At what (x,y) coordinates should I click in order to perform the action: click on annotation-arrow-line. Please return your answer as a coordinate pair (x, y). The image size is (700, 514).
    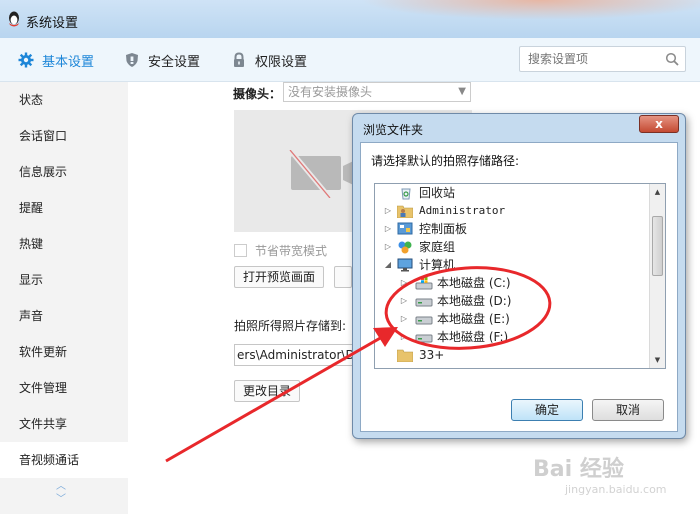
    Looking at the image, I should click on (274, 399).